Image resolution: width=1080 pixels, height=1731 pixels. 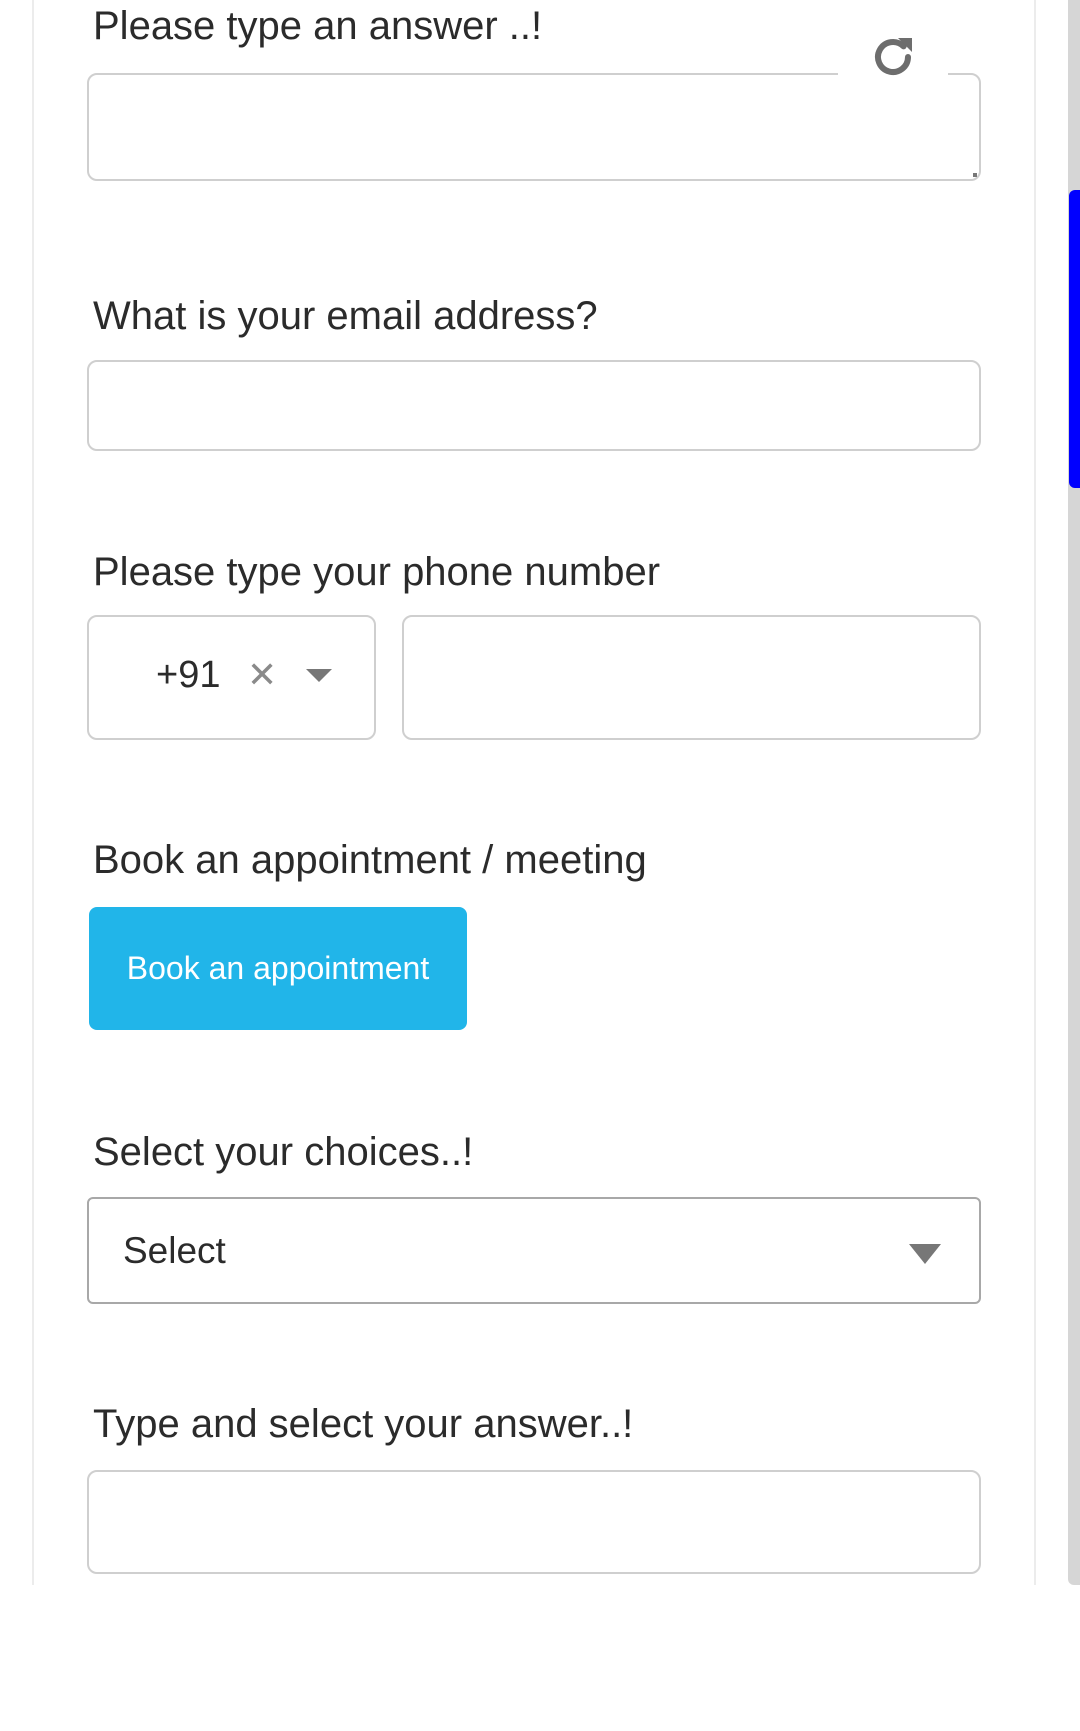 I want to click on scrollbar-thumb, so click(x=1074, y=339).